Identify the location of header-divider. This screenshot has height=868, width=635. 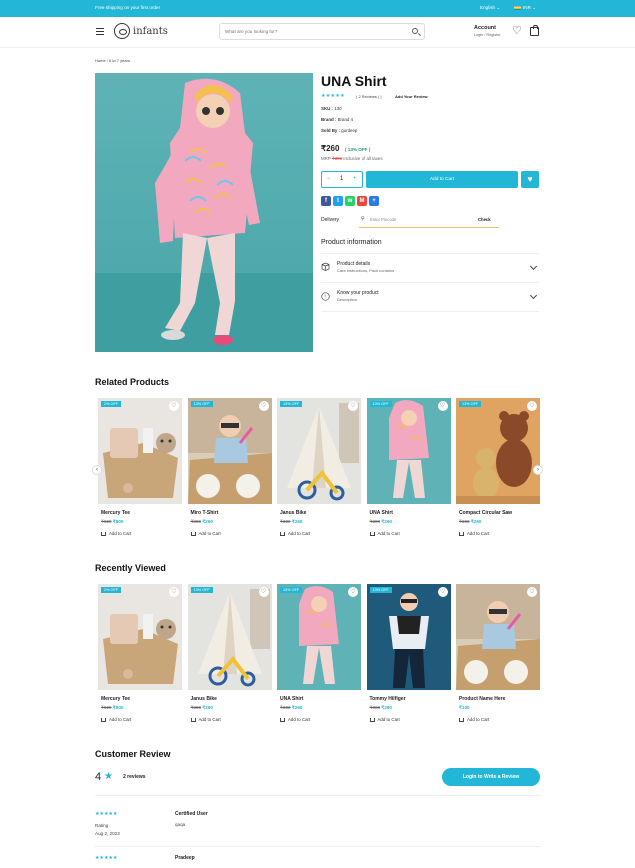
(317, 47).